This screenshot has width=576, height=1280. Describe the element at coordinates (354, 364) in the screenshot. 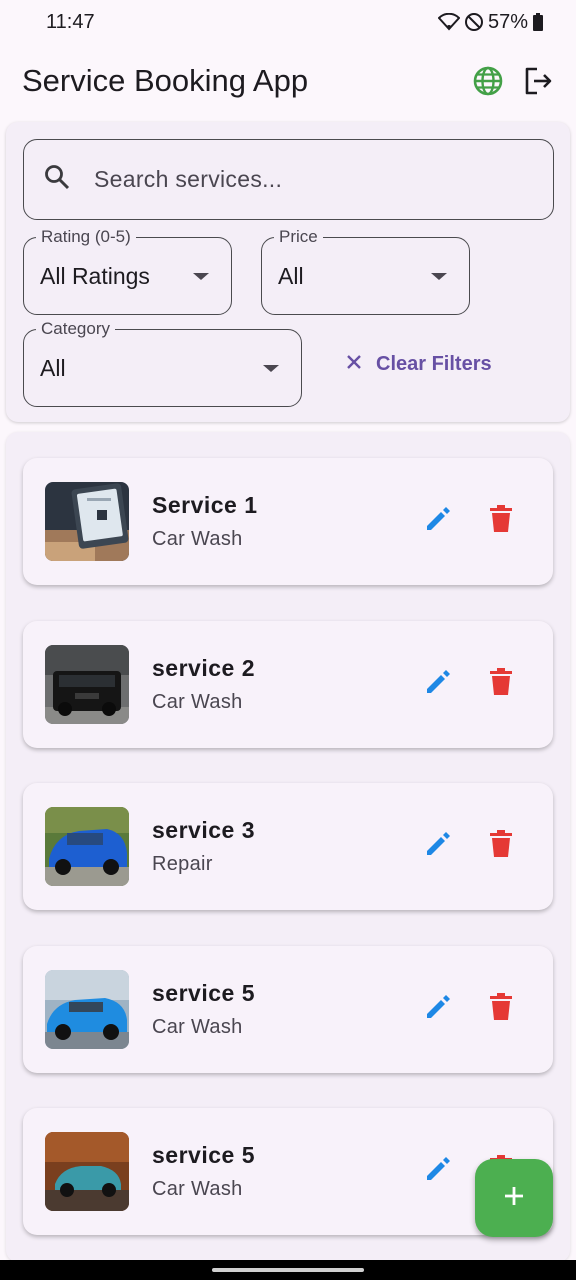

I see `close-icon` at that location.